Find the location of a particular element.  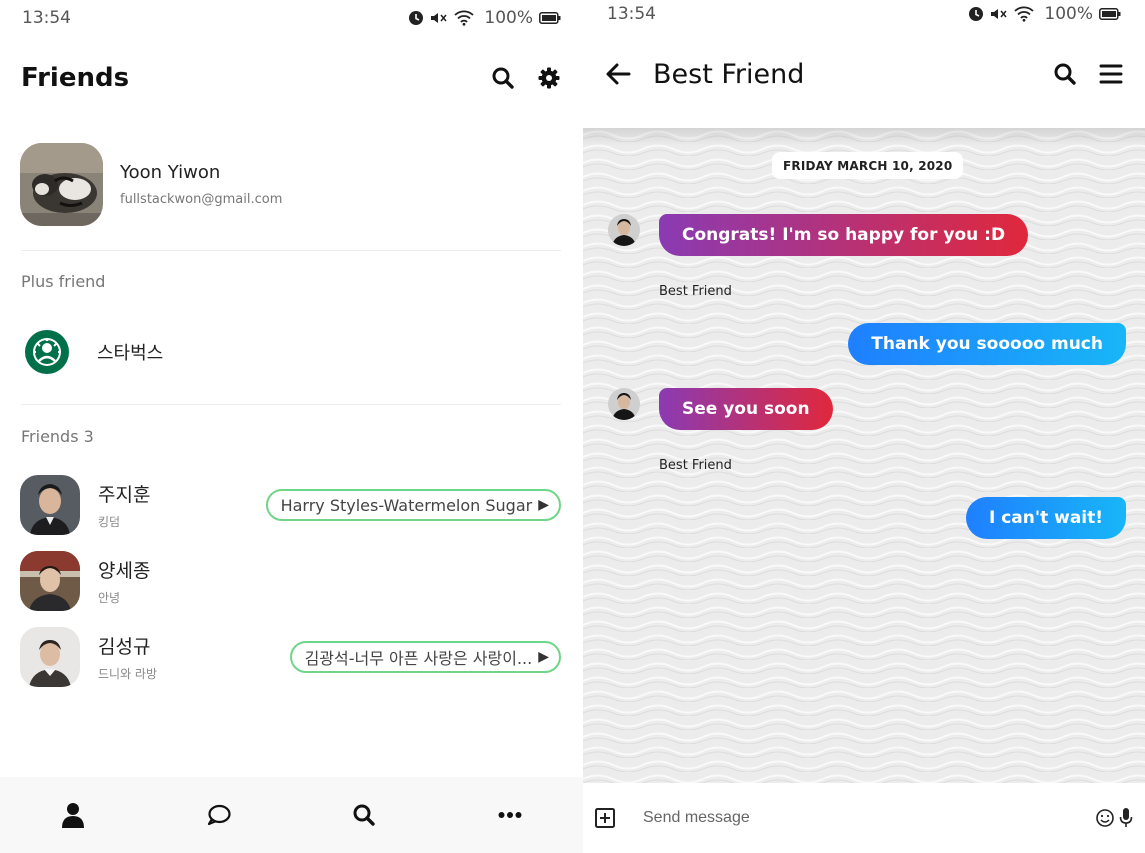

nav-search is located at coordinates (364, 815).